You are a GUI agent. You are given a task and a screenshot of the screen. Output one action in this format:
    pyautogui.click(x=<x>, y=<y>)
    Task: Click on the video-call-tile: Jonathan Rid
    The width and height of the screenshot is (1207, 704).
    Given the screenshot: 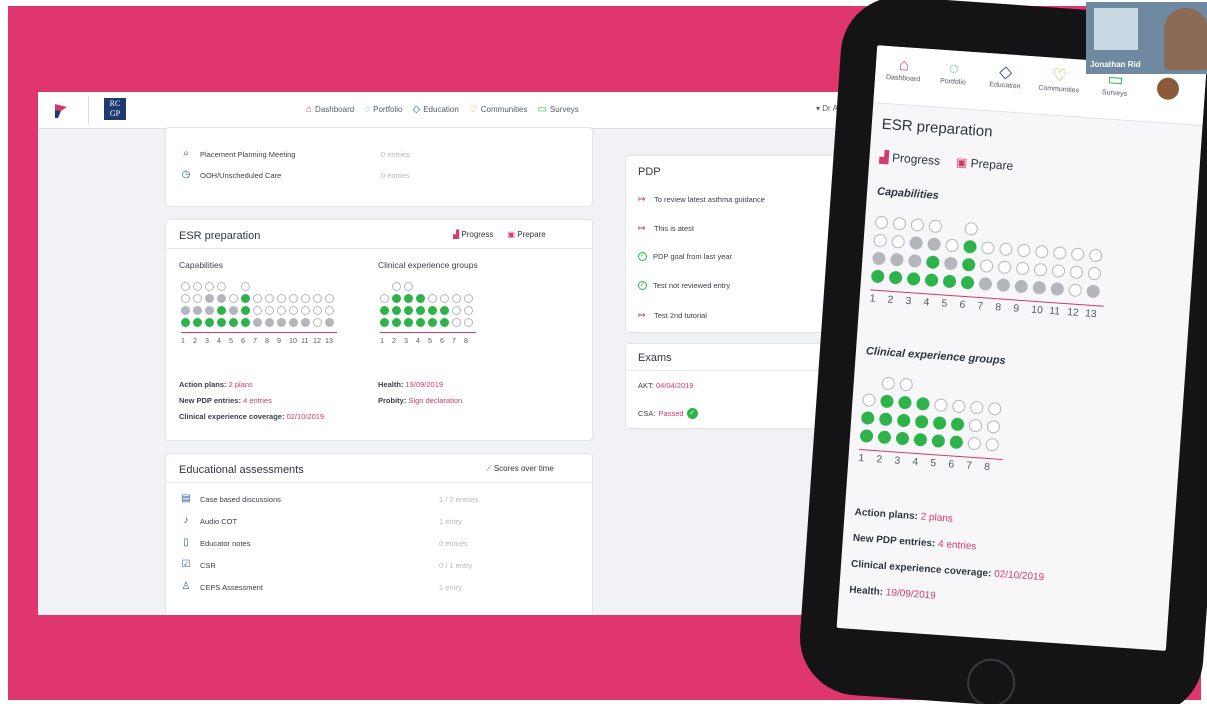 What is the action you would take?
    pyautogui.click(x=1146, y=38)
    